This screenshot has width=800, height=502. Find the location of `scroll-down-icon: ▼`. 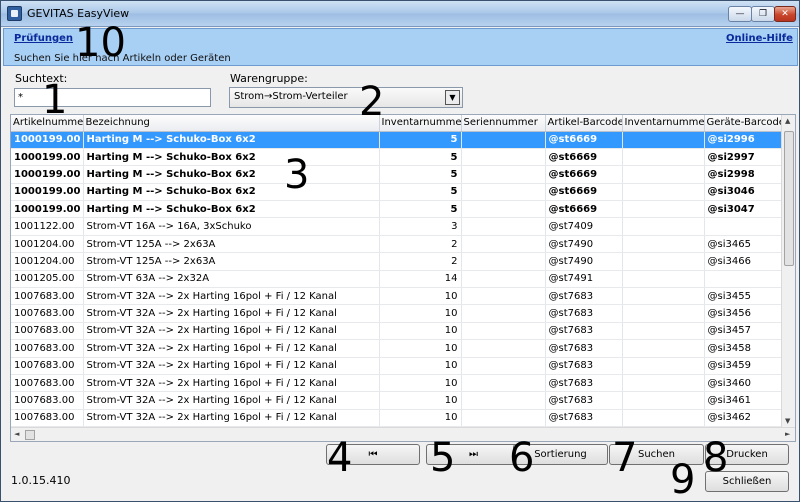

scroll-down-icon: ▼ is located at coordinates (787, 421).